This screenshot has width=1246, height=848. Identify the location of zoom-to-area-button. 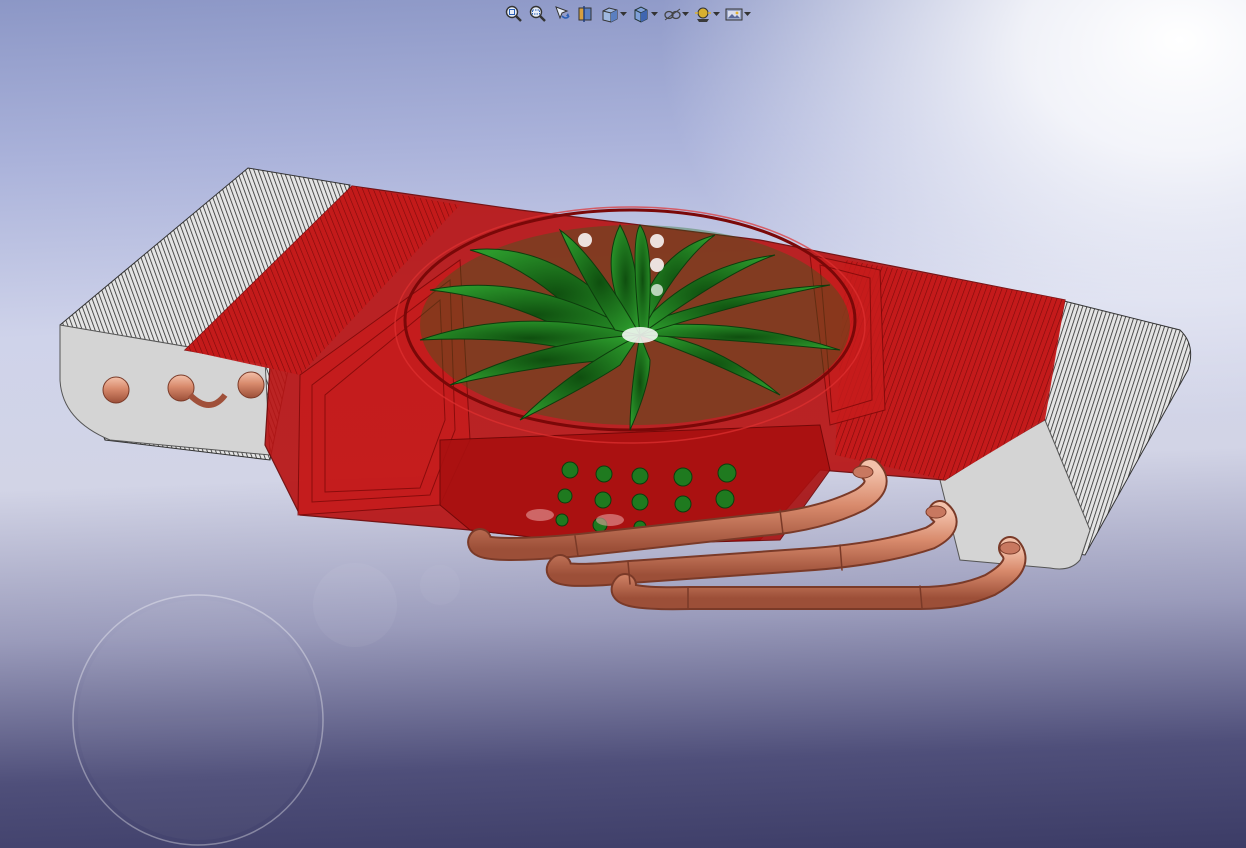
(538, 14).